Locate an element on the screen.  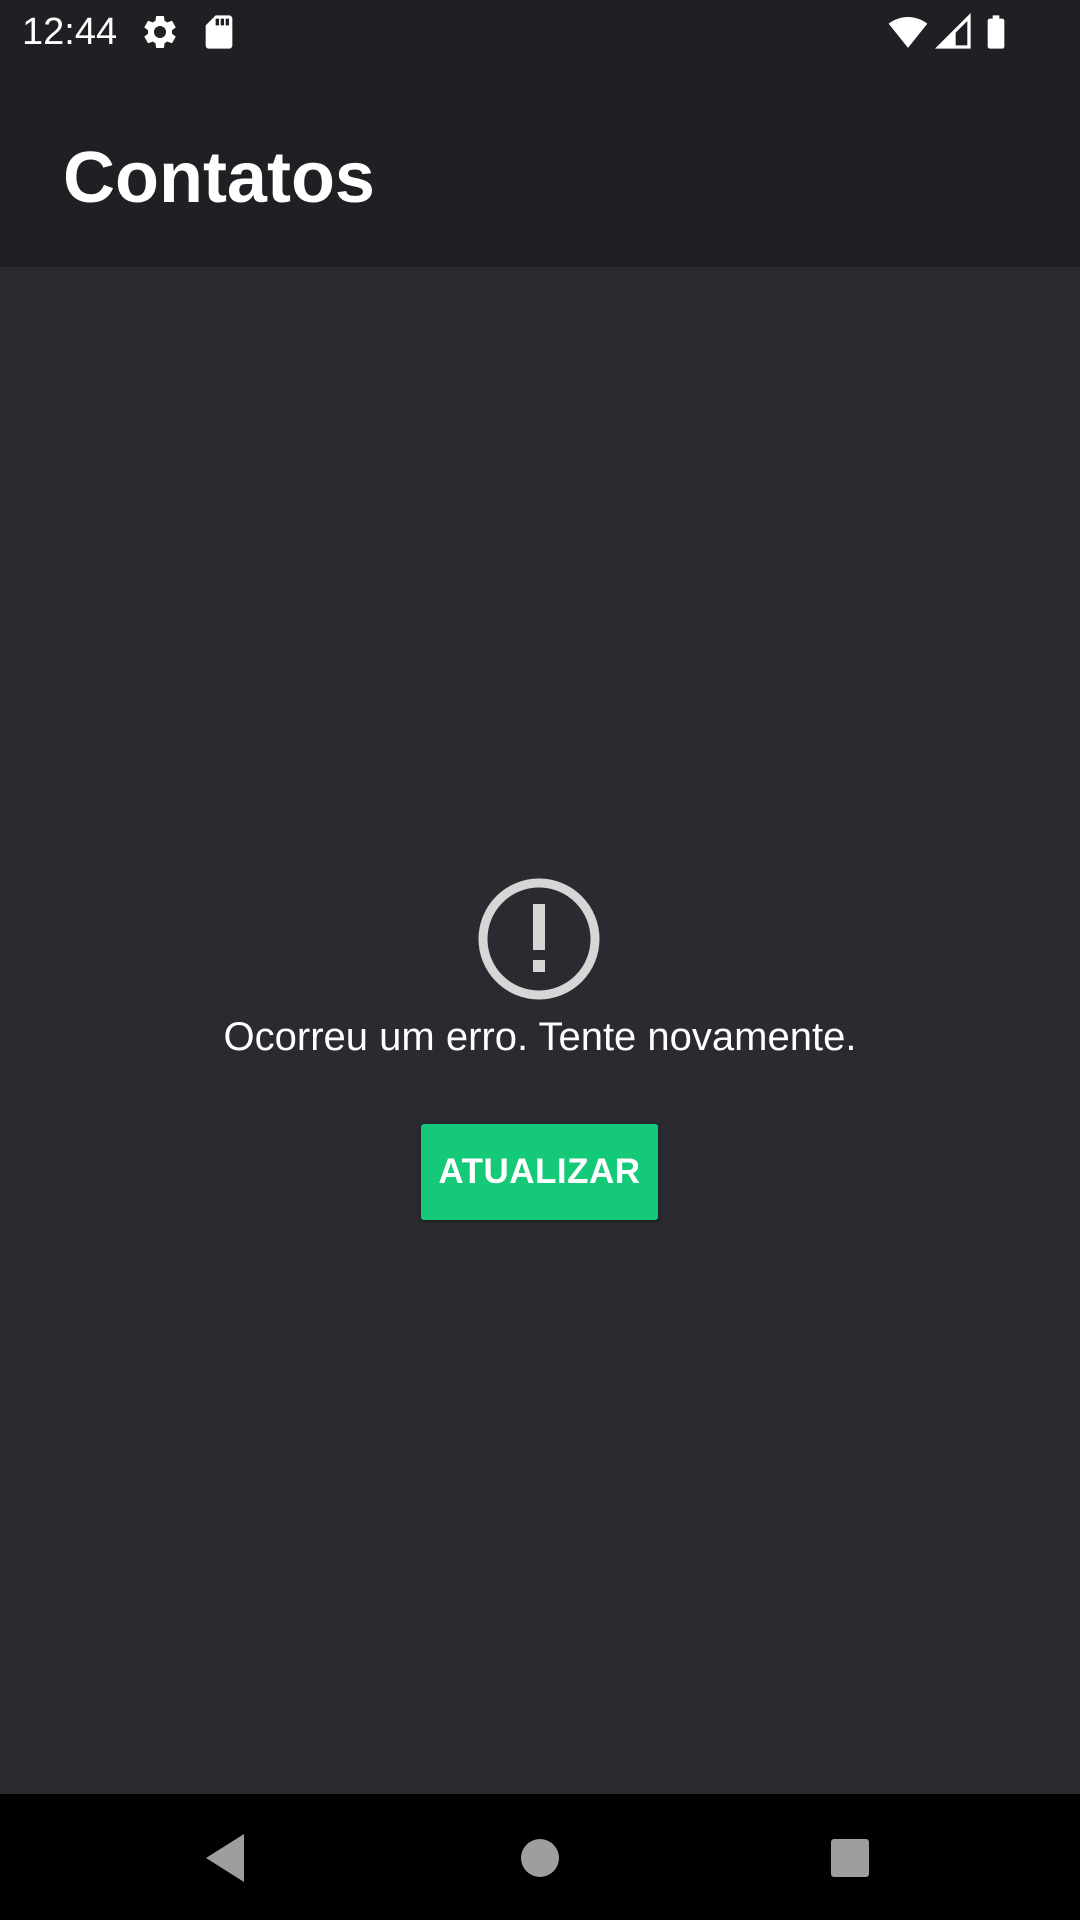
error-circle-icon is located at coordinates (539, 939).